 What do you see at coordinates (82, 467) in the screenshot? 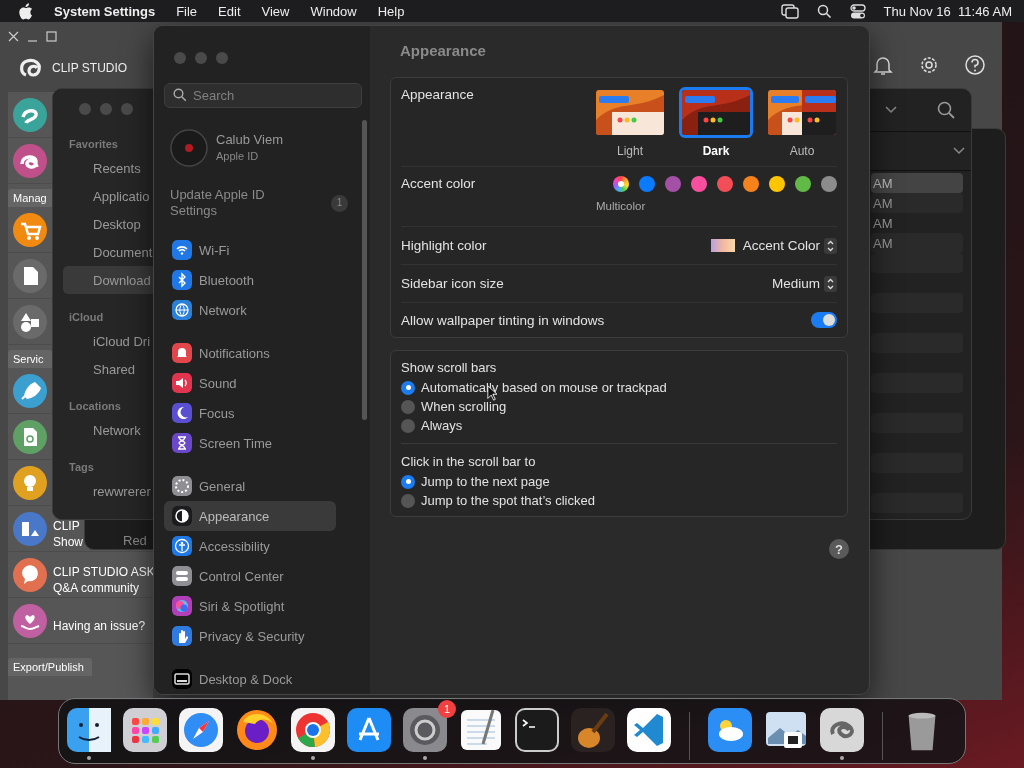
I see `sidebar-heading: Tags` at bounding box center [82, 467].